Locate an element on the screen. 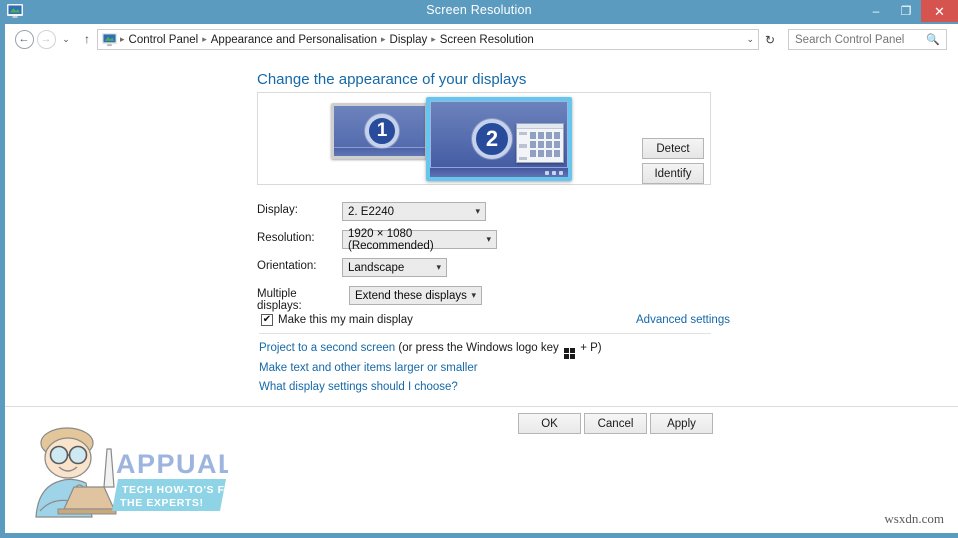  display-settings-help-link: What display settings should I choose? is located at coordinates (358, 387).